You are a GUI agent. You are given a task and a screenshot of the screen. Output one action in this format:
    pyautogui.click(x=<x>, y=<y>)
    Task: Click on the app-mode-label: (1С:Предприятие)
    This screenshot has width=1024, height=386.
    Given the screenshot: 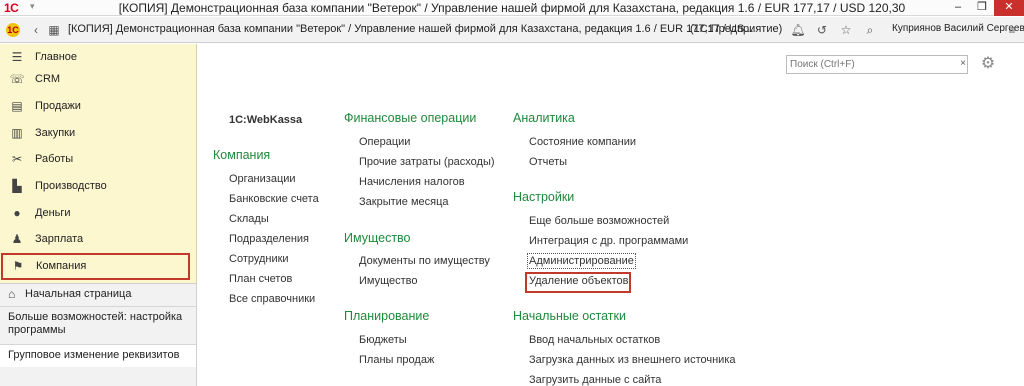 What is the action you would take?
    pyautogui.click(x=736, y=29)
    